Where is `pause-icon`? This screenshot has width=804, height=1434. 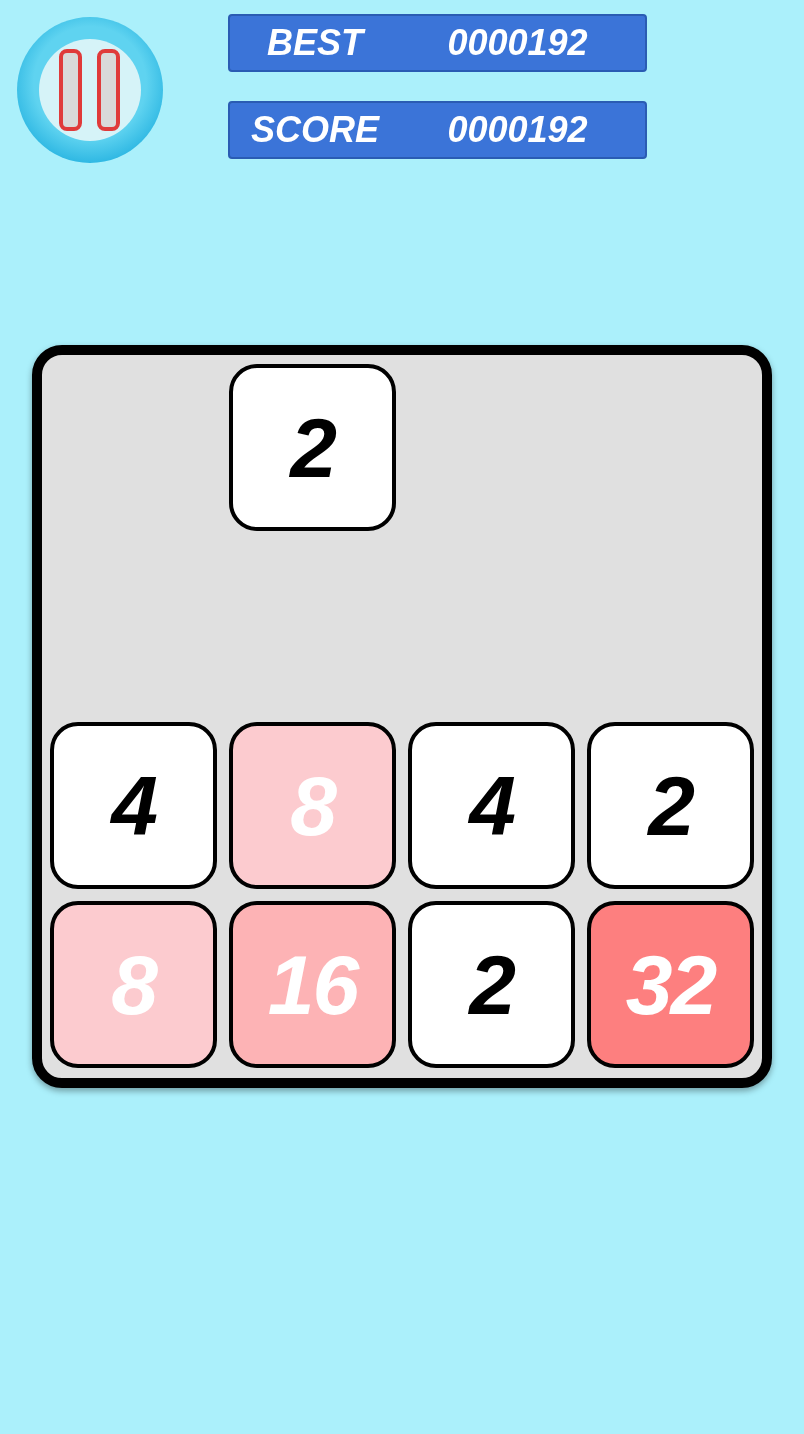
pause-icon is located at coordinates (90, 90).